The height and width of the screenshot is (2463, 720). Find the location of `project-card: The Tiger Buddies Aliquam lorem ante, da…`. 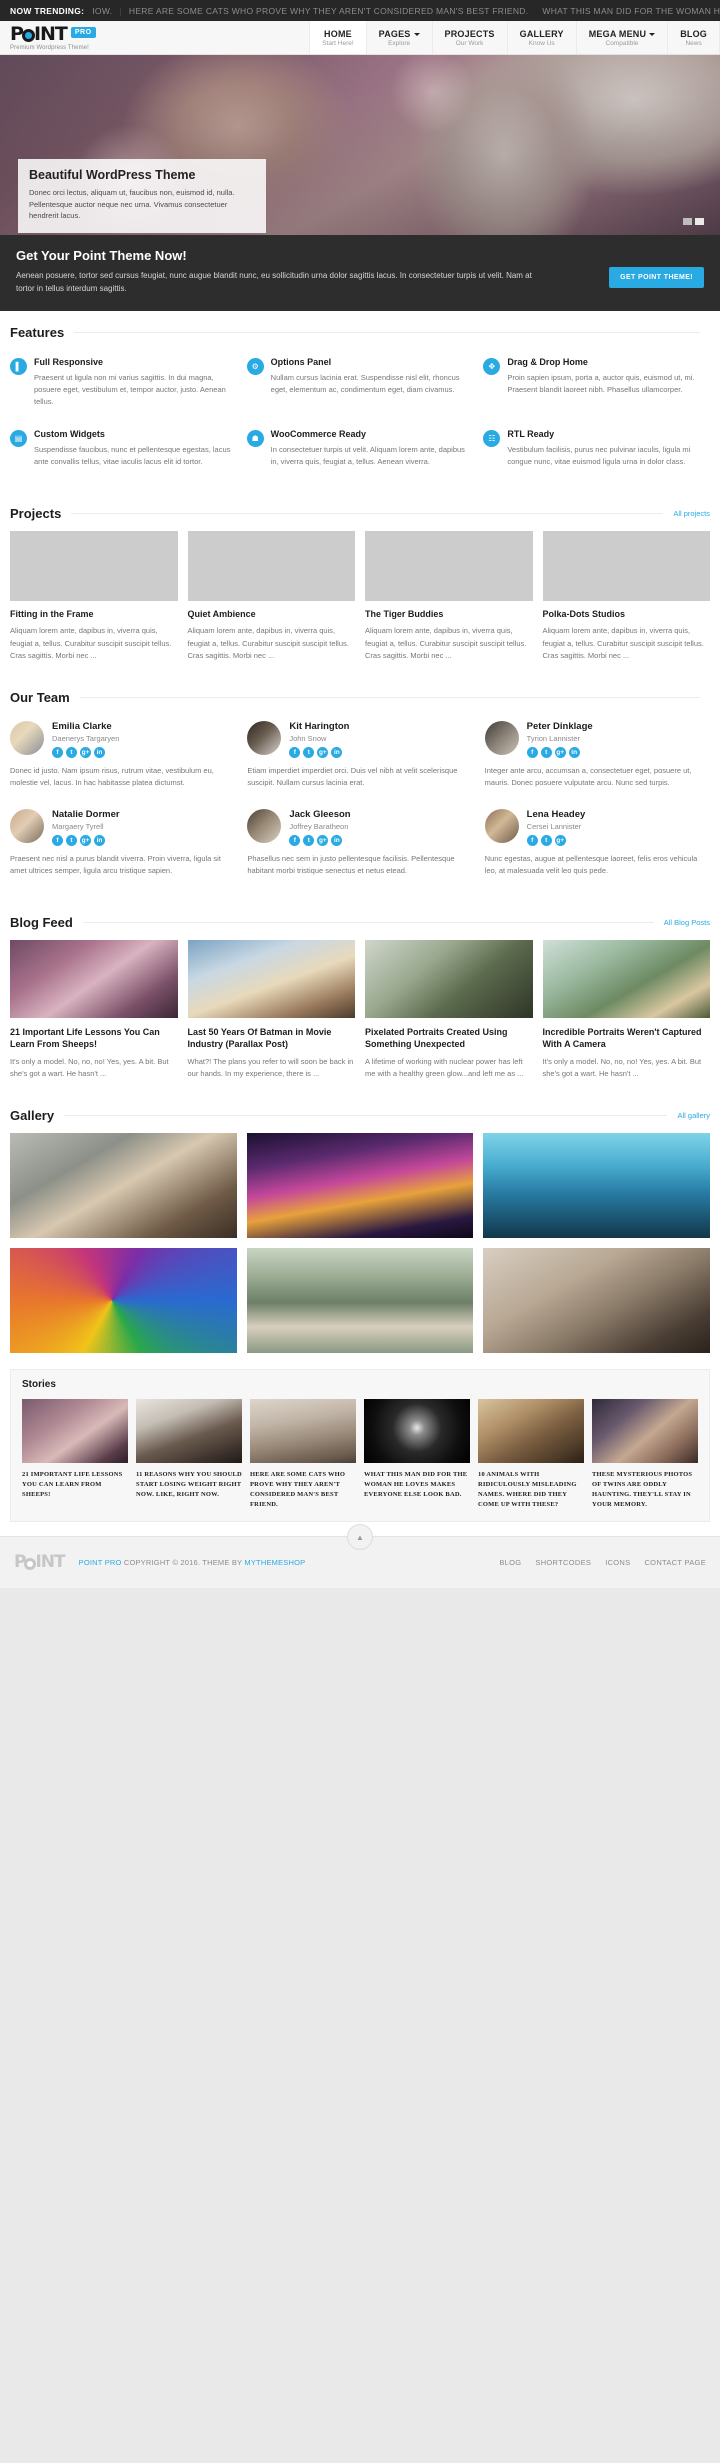

project-card: The Tiger Buddies Aliquam lorem ante, da… is located at coordinates (449, 596).